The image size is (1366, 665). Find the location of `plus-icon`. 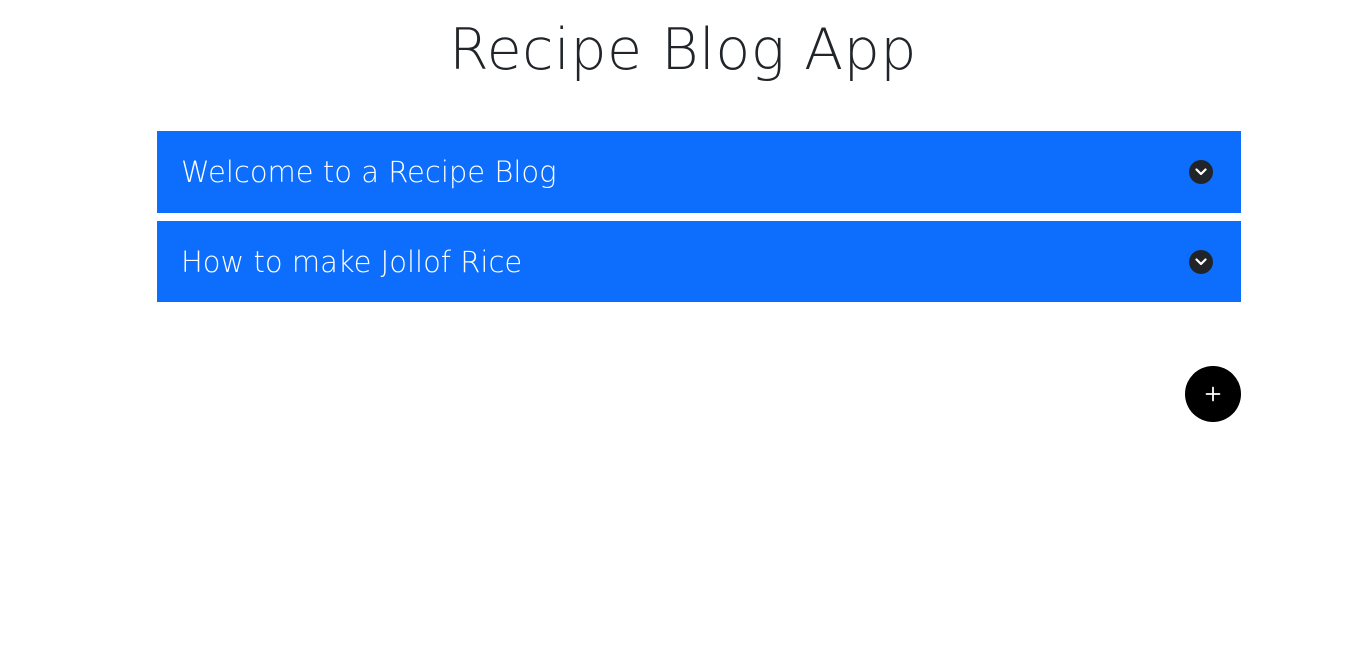

plus-icon is located at coordinates (1213, 394).